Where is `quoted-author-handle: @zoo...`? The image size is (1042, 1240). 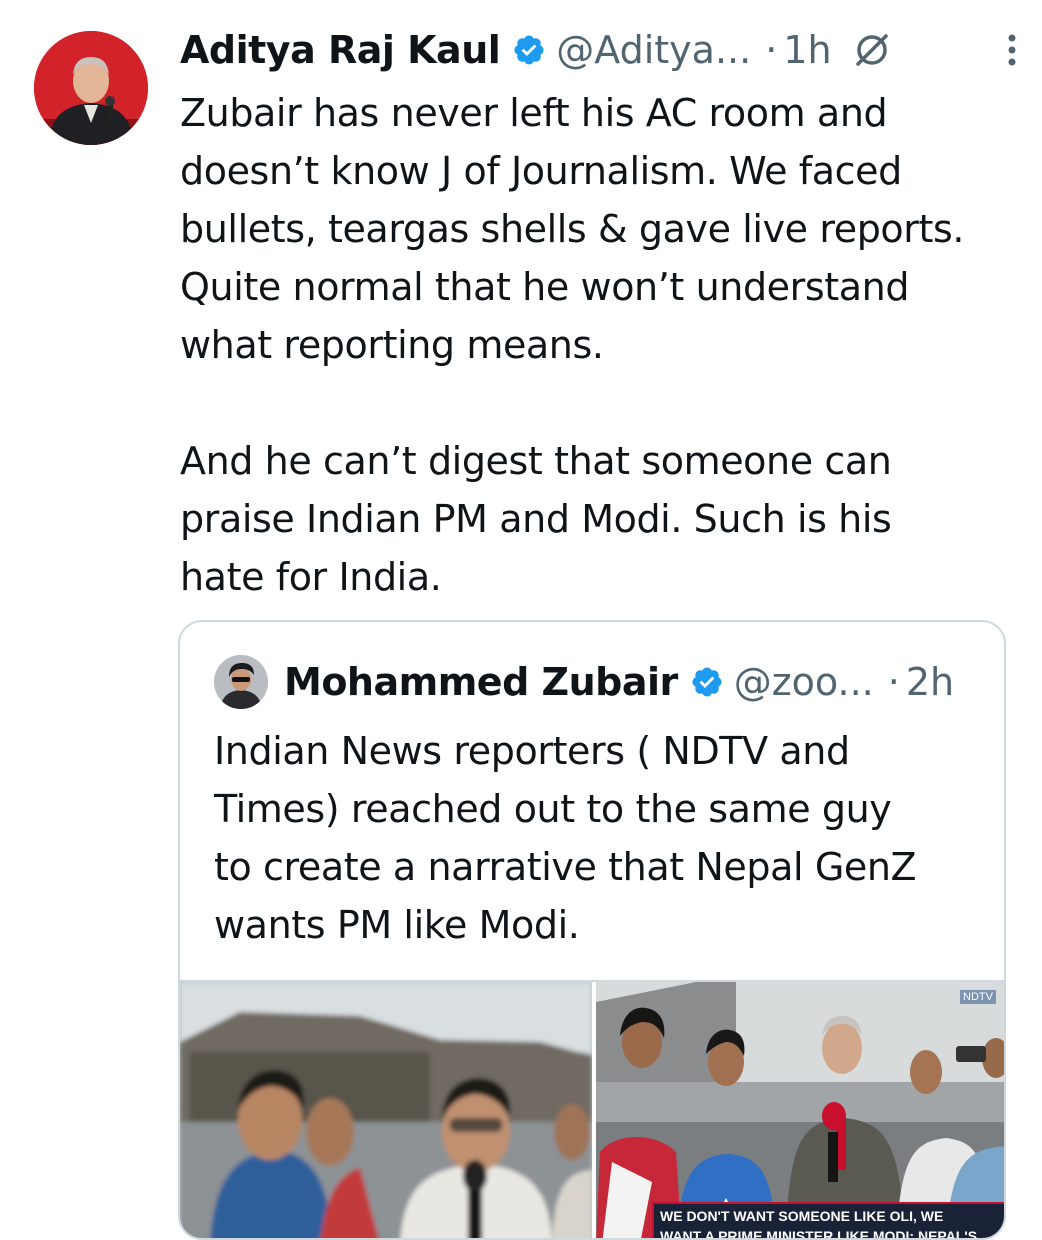
quoted-author-handle: @zoo... is located at coordinates (804, 682).